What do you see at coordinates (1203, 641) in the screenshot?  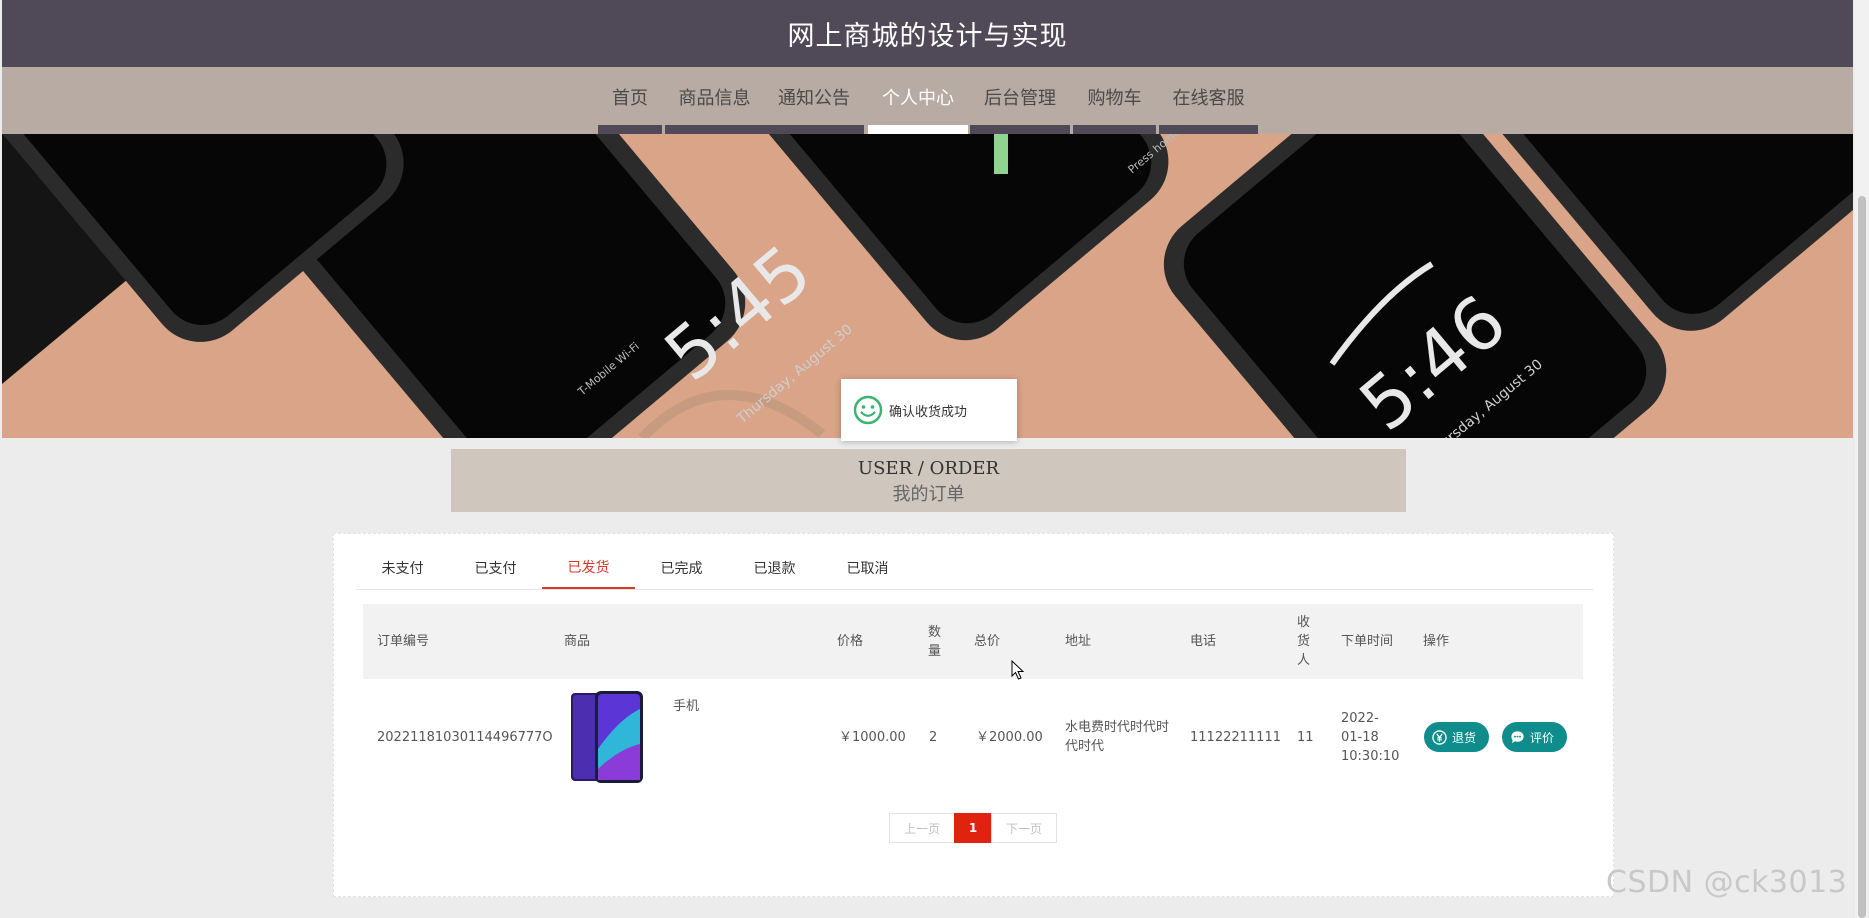 I see `th-phone: 电话` at bounding box center [1203, 641].